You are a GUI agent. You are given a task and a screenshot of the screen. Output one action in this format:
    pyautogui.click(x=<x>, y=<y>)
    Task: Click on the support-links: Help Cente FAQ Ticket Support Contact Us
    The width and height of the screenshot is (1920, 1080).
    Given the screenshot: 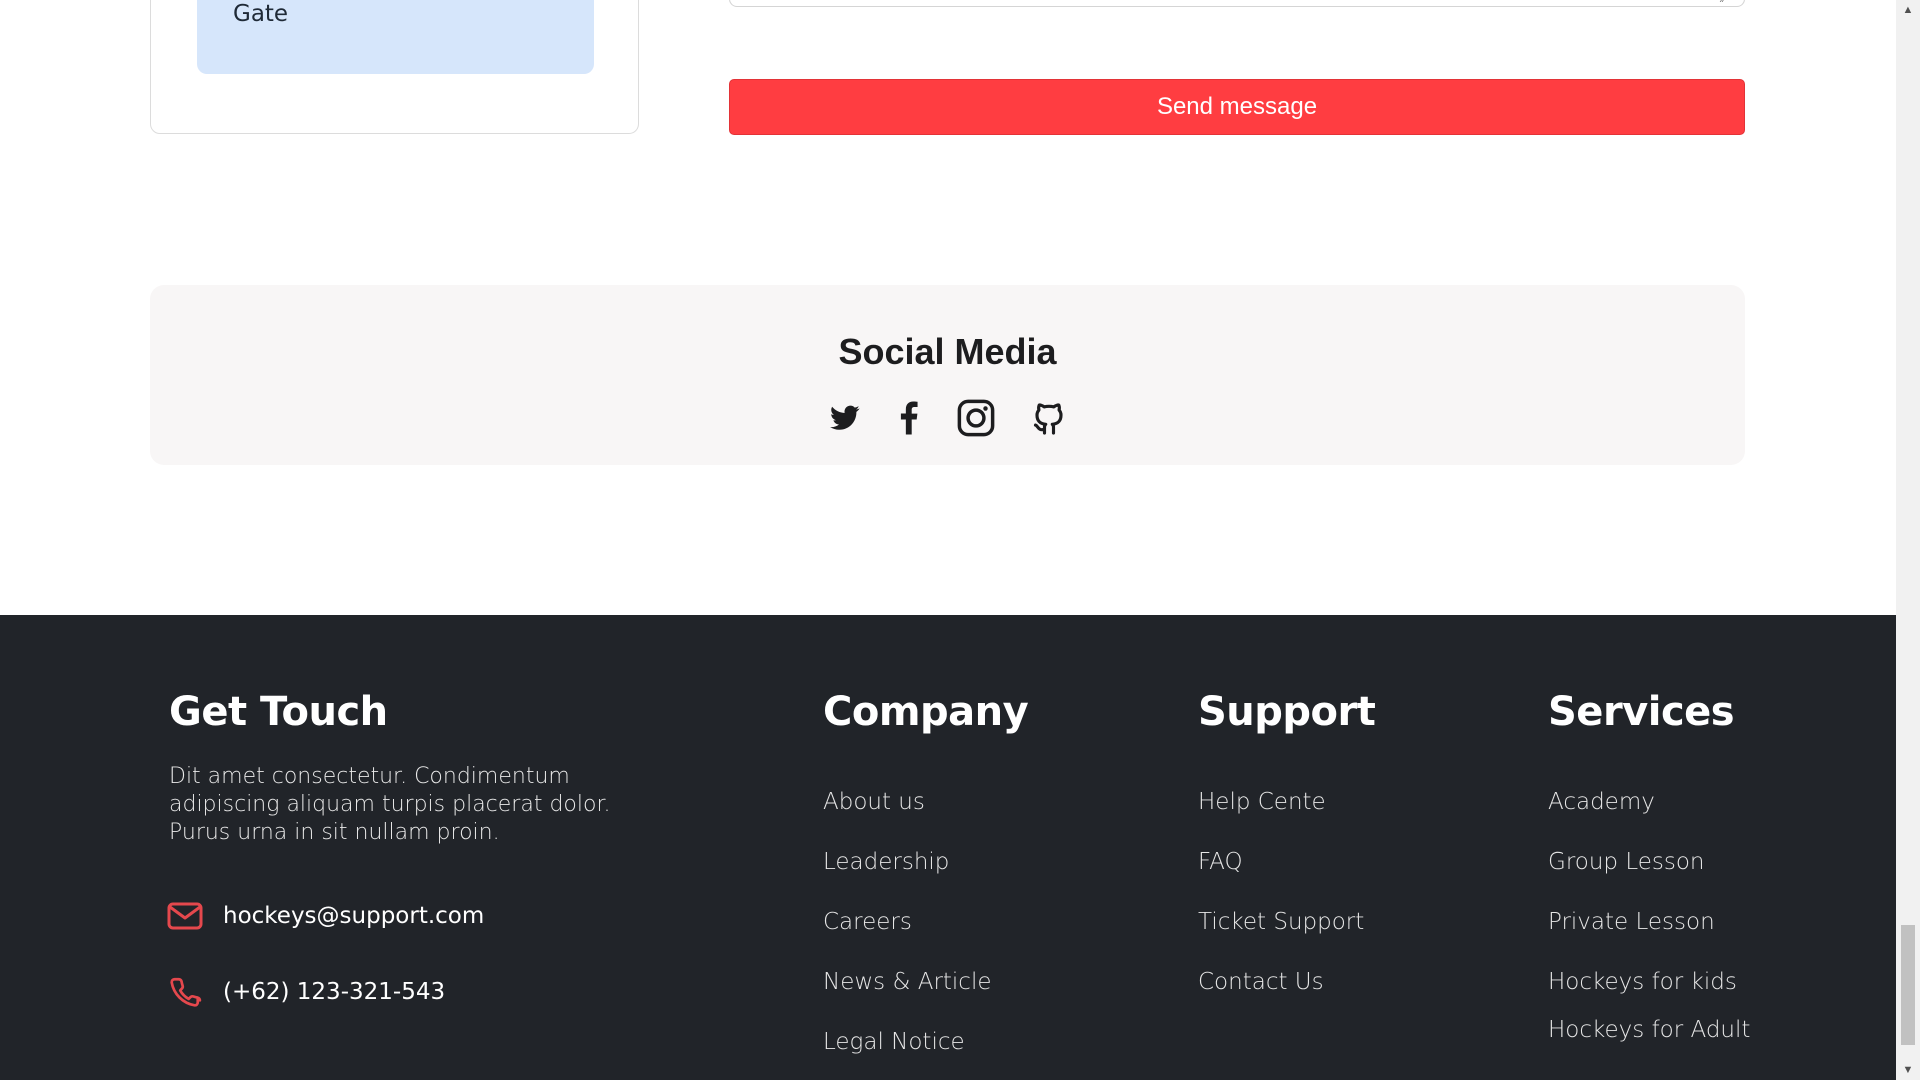 What is the action you would take?
    pyautogui.click(x=1281, y=907)
    